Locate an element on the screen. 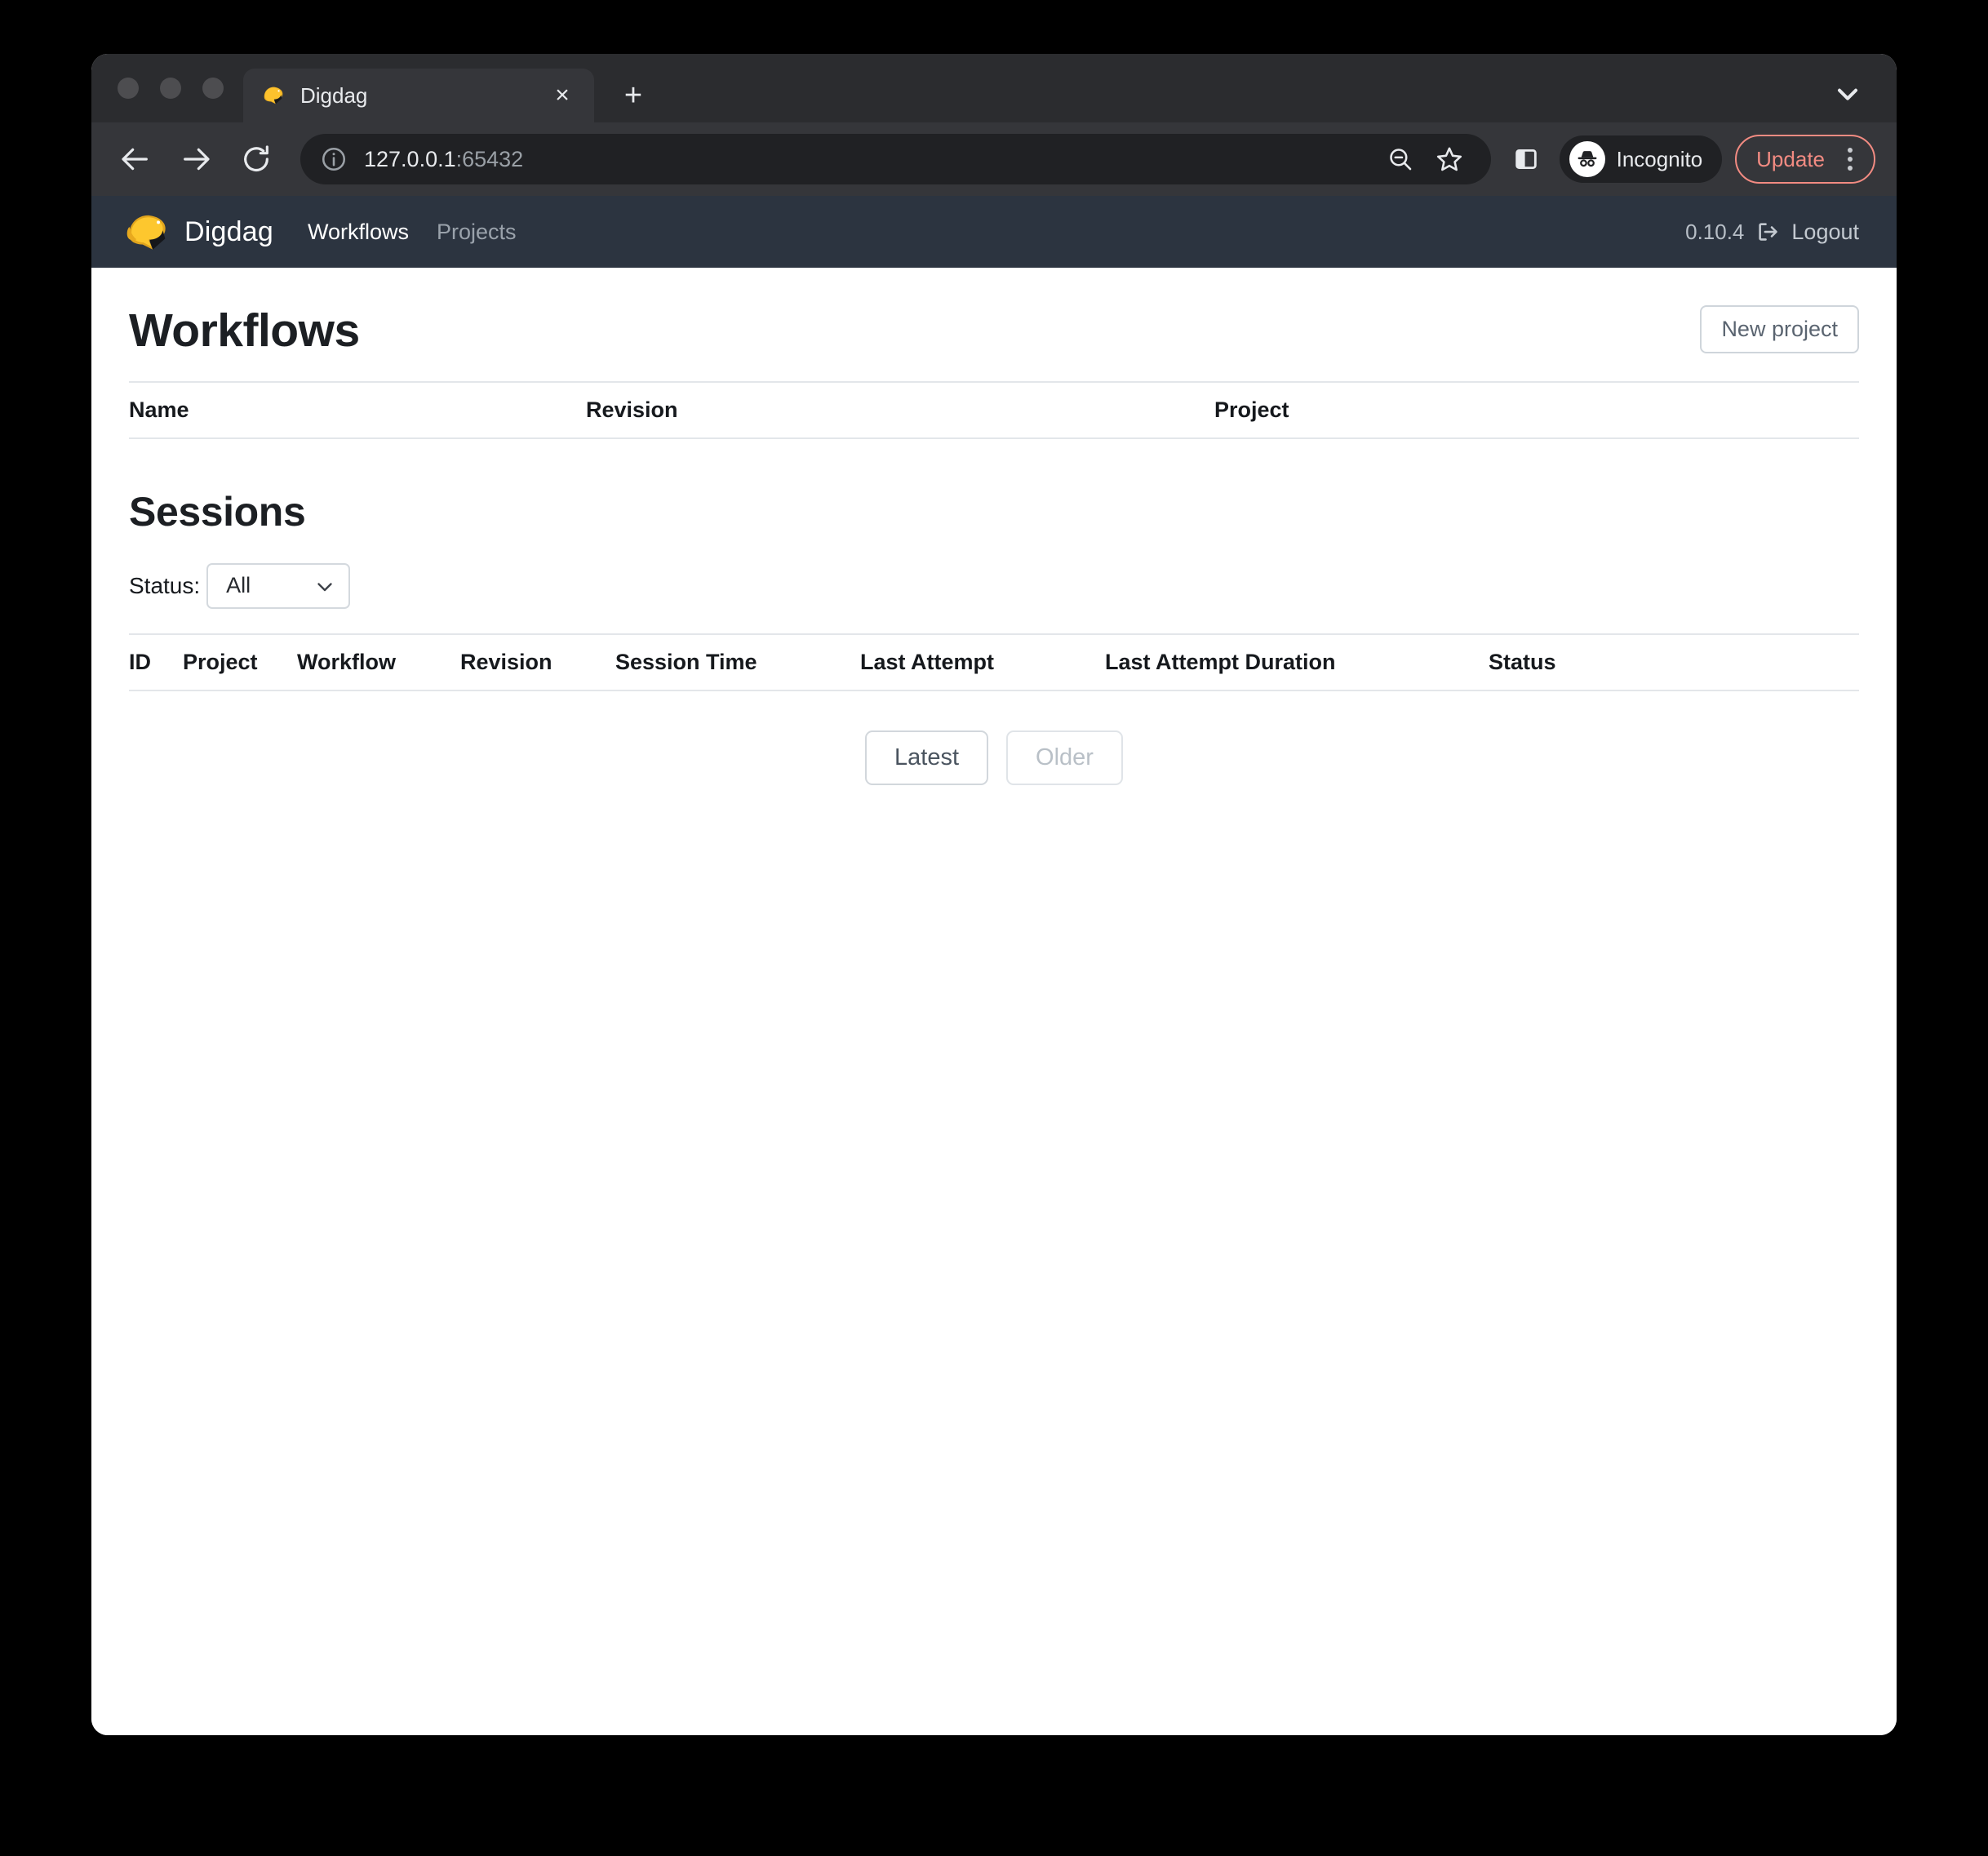 This screenshot has width=1988, height=1856. digdag-fox-icon is located at coordinates (273, 95).